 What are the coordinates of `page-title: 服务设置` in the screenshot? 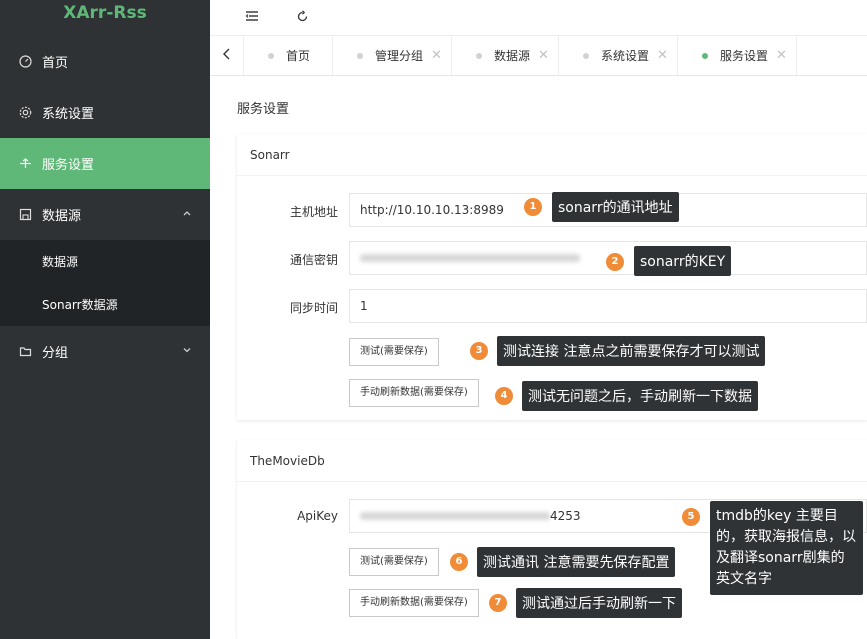 It's located at (263, 109).